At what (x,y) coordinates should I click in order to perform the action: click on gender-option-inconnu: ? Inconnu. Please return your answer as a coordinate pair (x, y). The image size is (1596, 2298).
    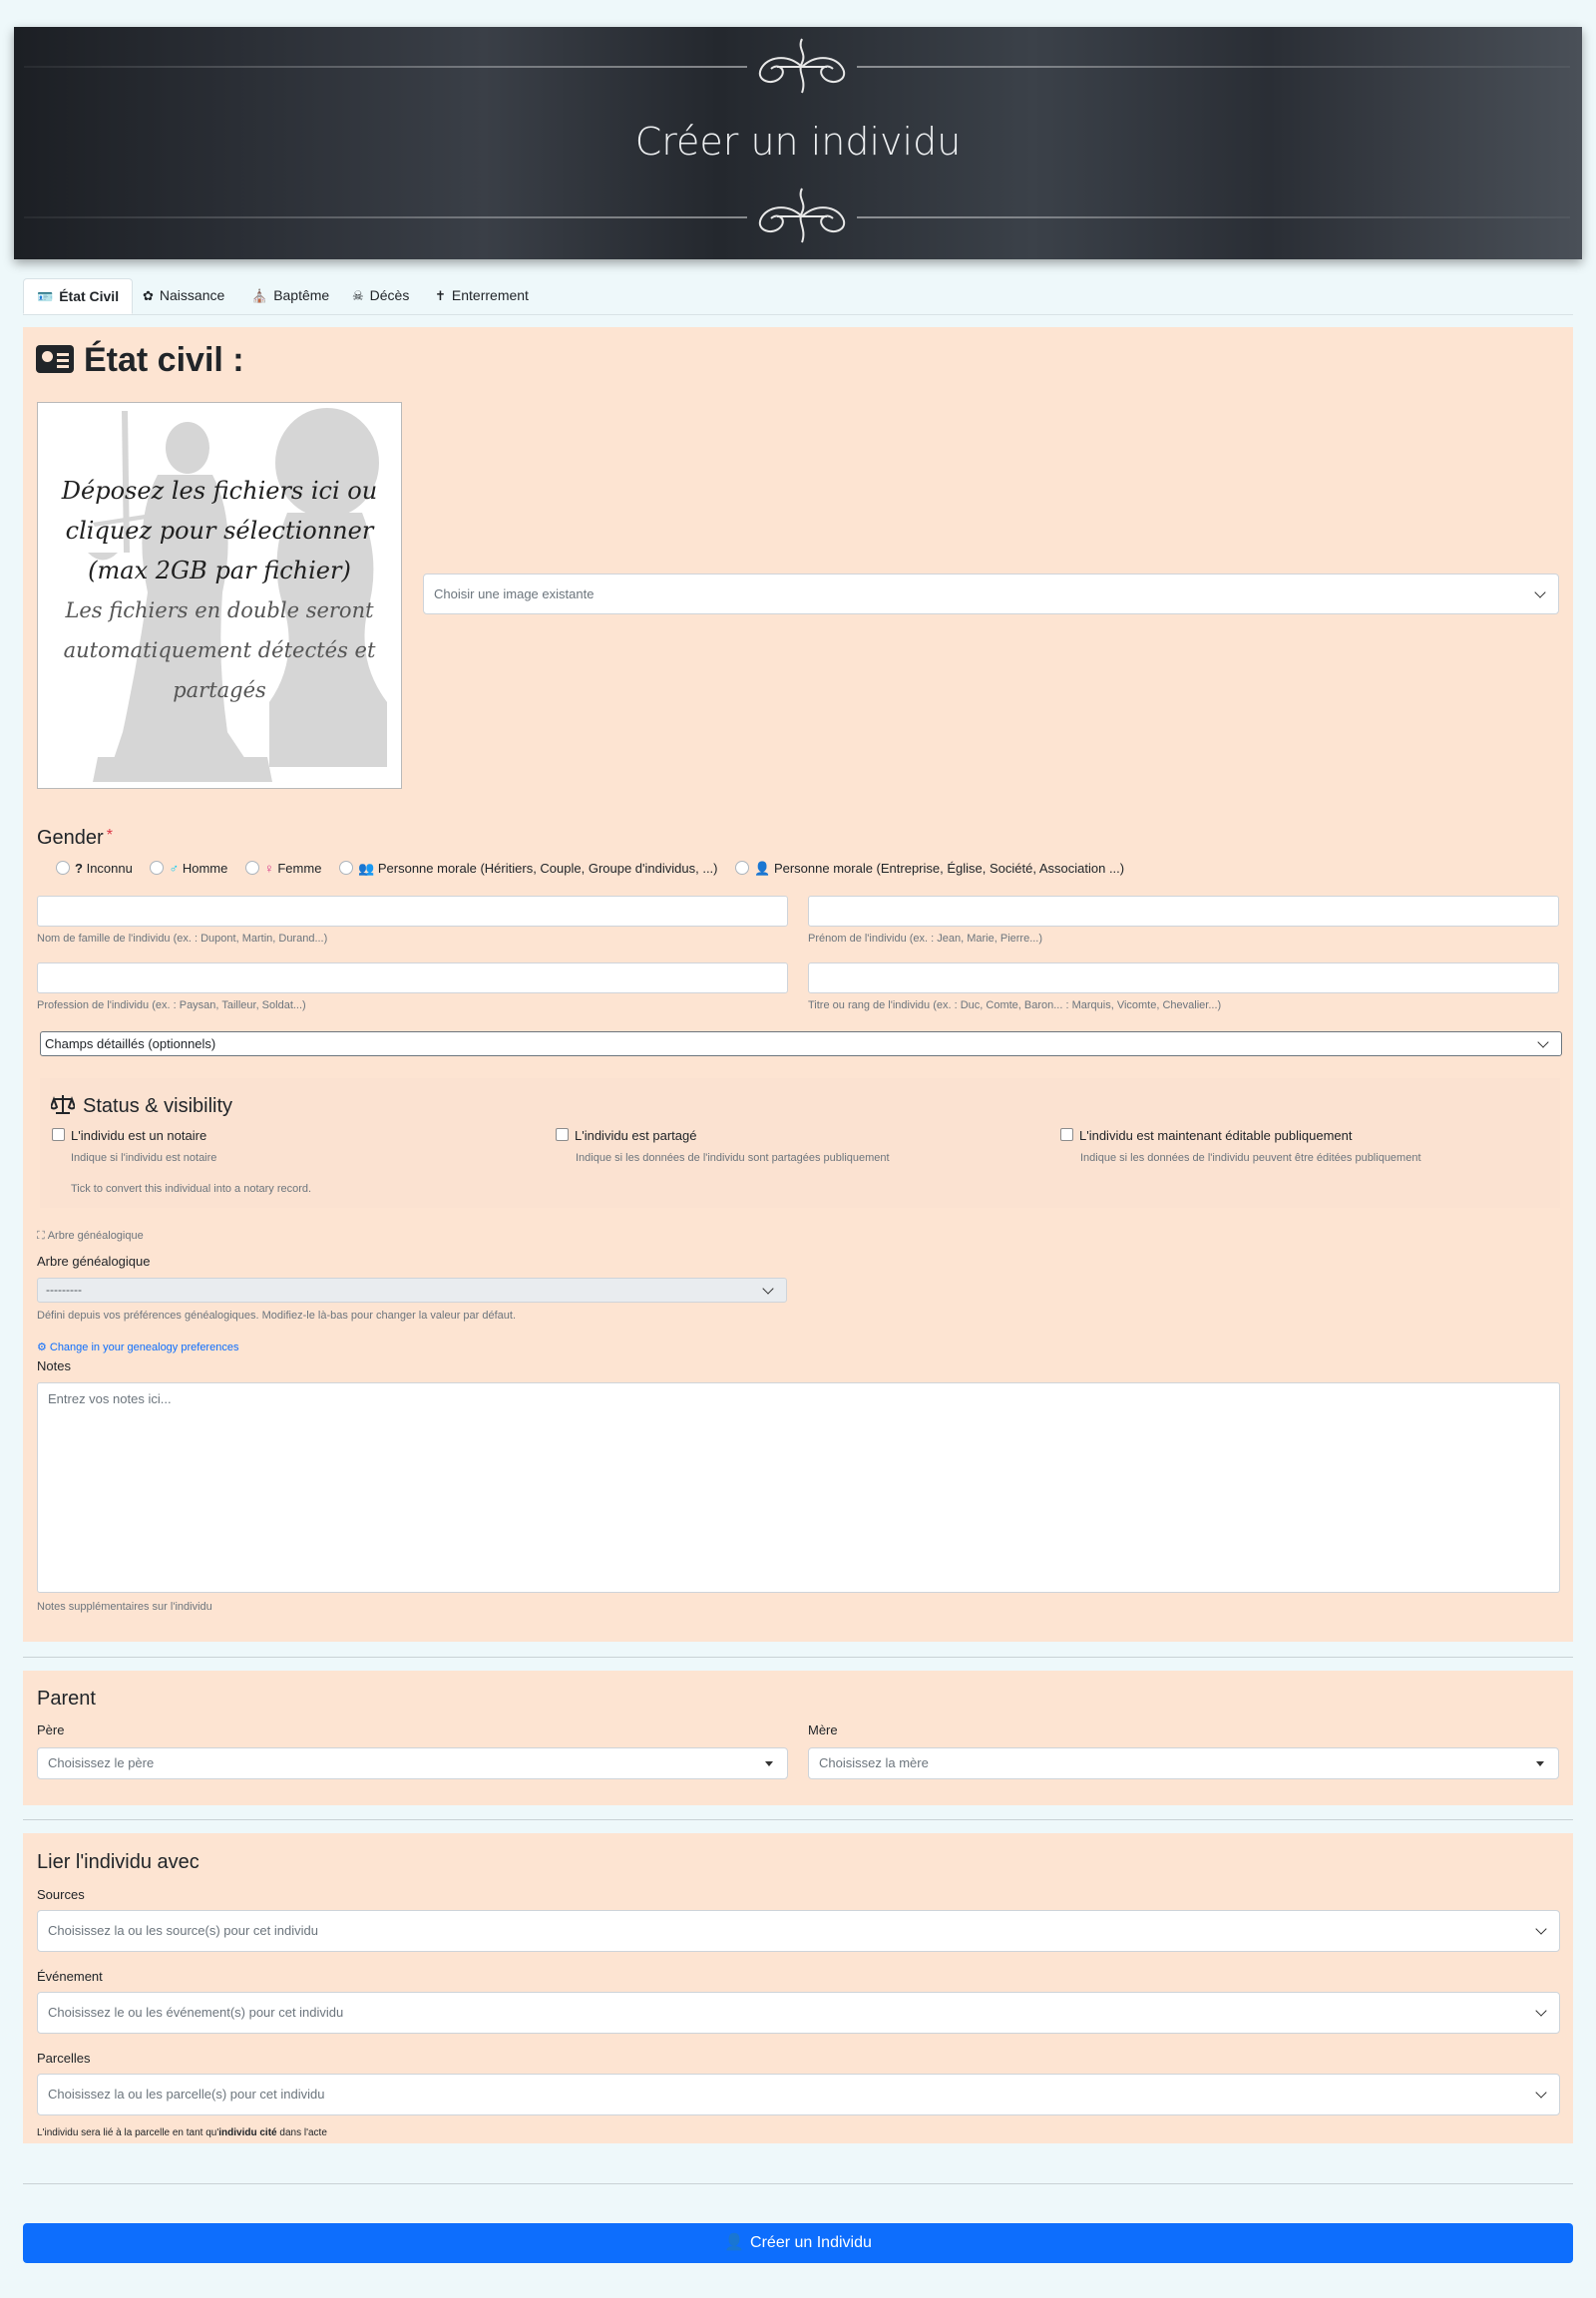
    Looking at the image, I should click on (94, 868).